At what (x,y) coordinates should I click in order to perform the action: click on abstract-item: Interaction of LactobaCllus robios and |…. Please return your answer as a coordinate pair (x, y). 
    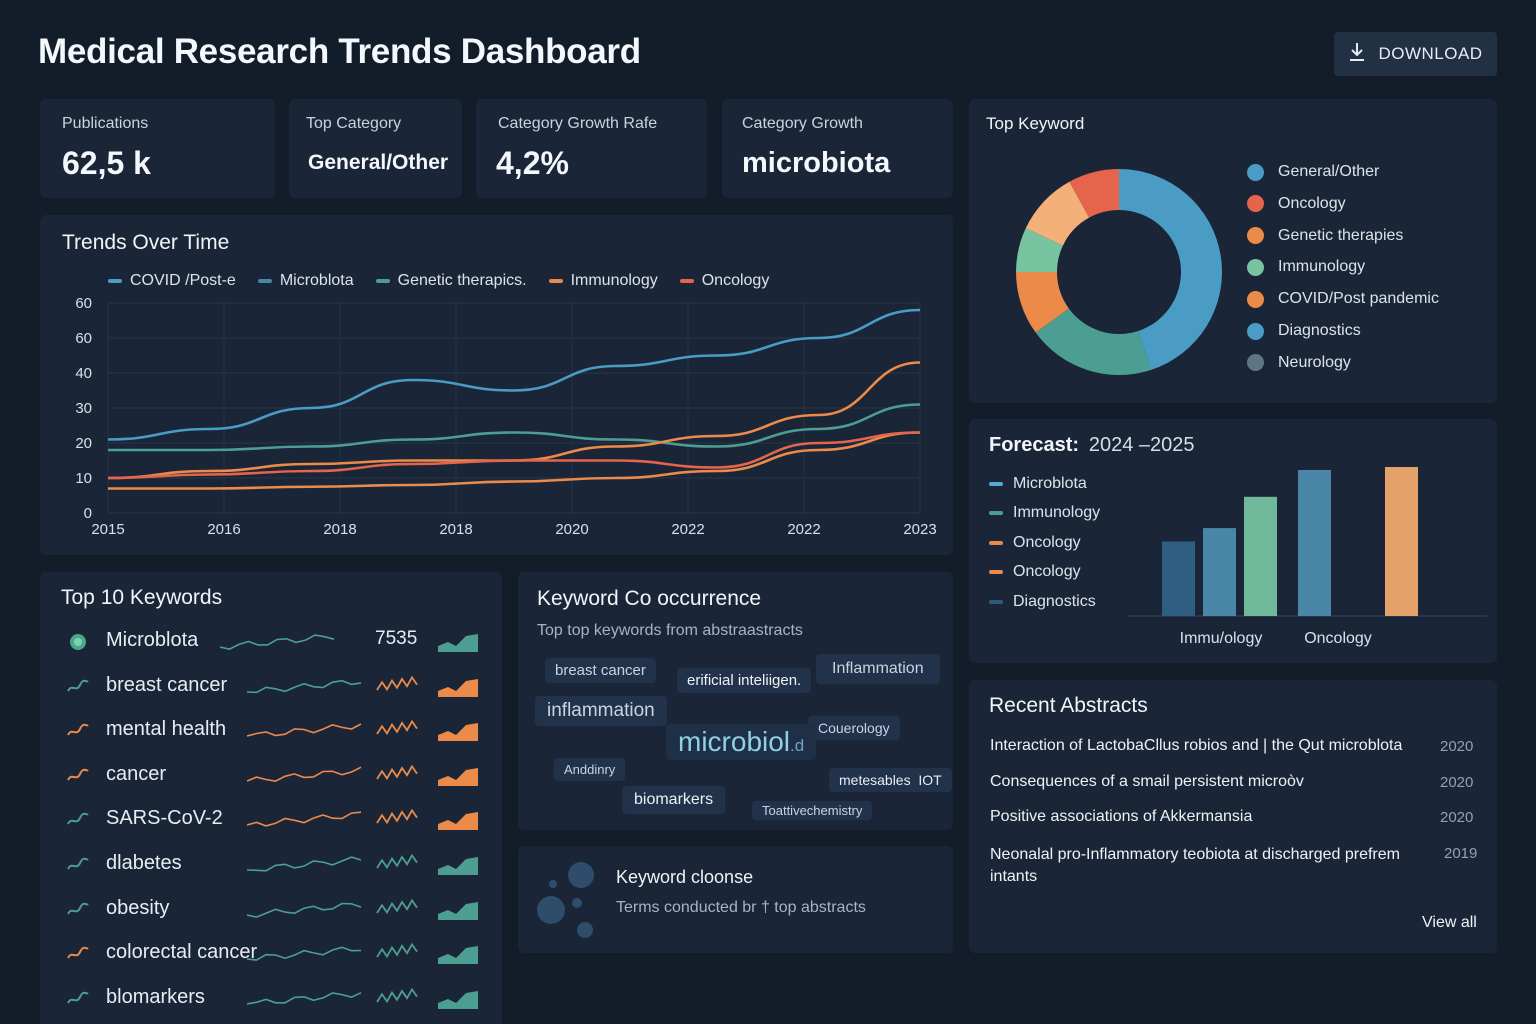
    Looking at the image, I should click on (1240, 746).